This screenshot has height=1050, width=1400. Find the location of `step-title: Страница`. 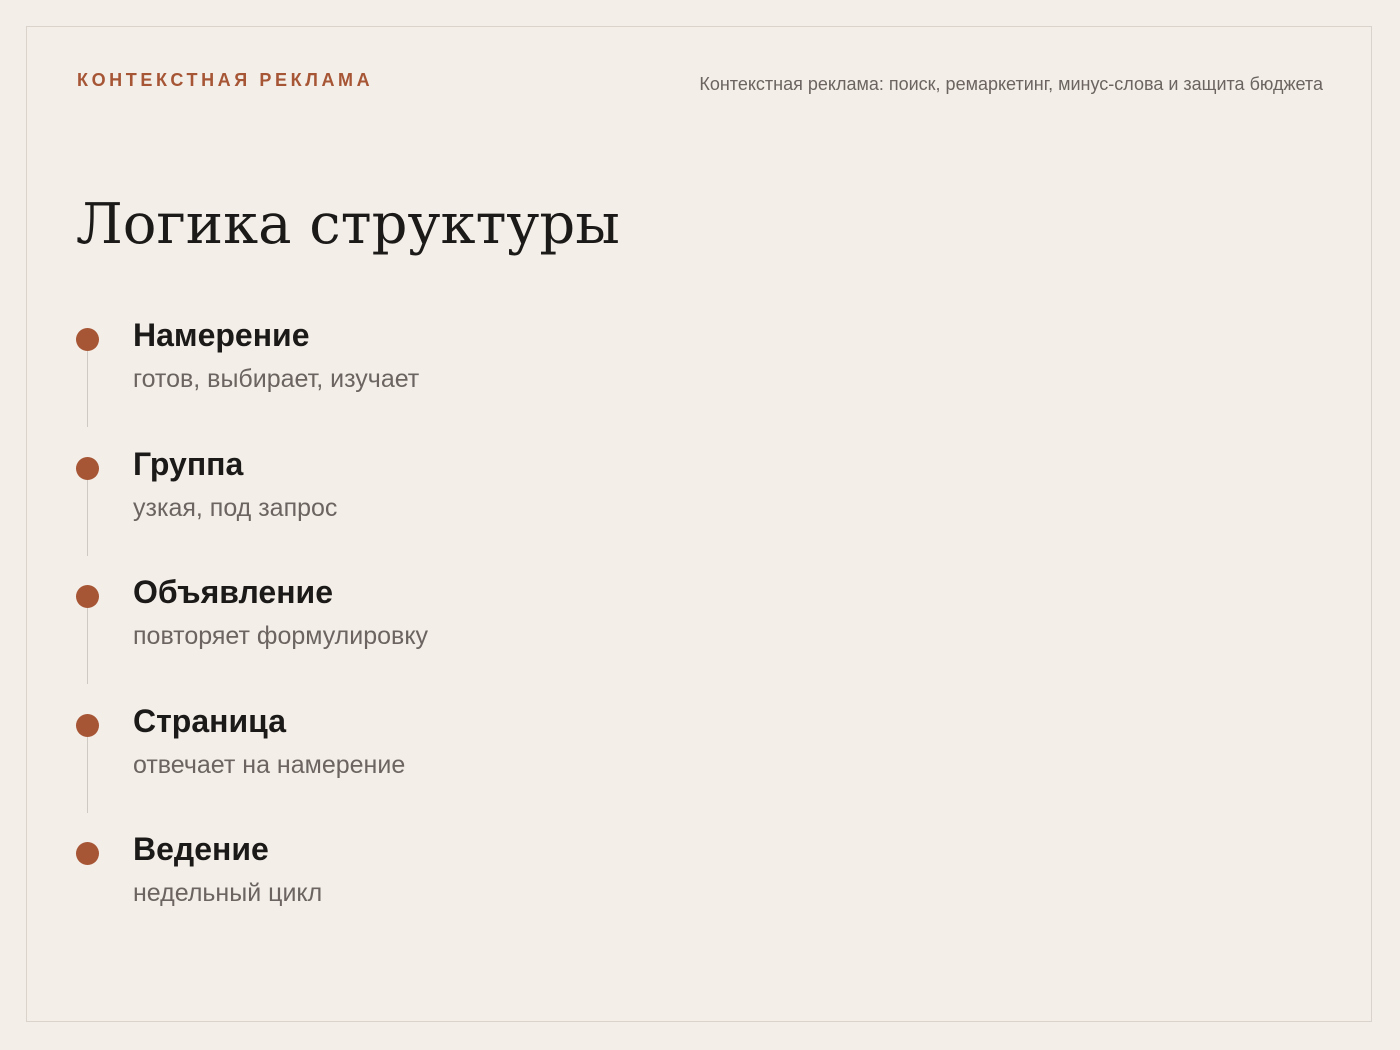

step-title: Страница is located at coordinates (209, 720).